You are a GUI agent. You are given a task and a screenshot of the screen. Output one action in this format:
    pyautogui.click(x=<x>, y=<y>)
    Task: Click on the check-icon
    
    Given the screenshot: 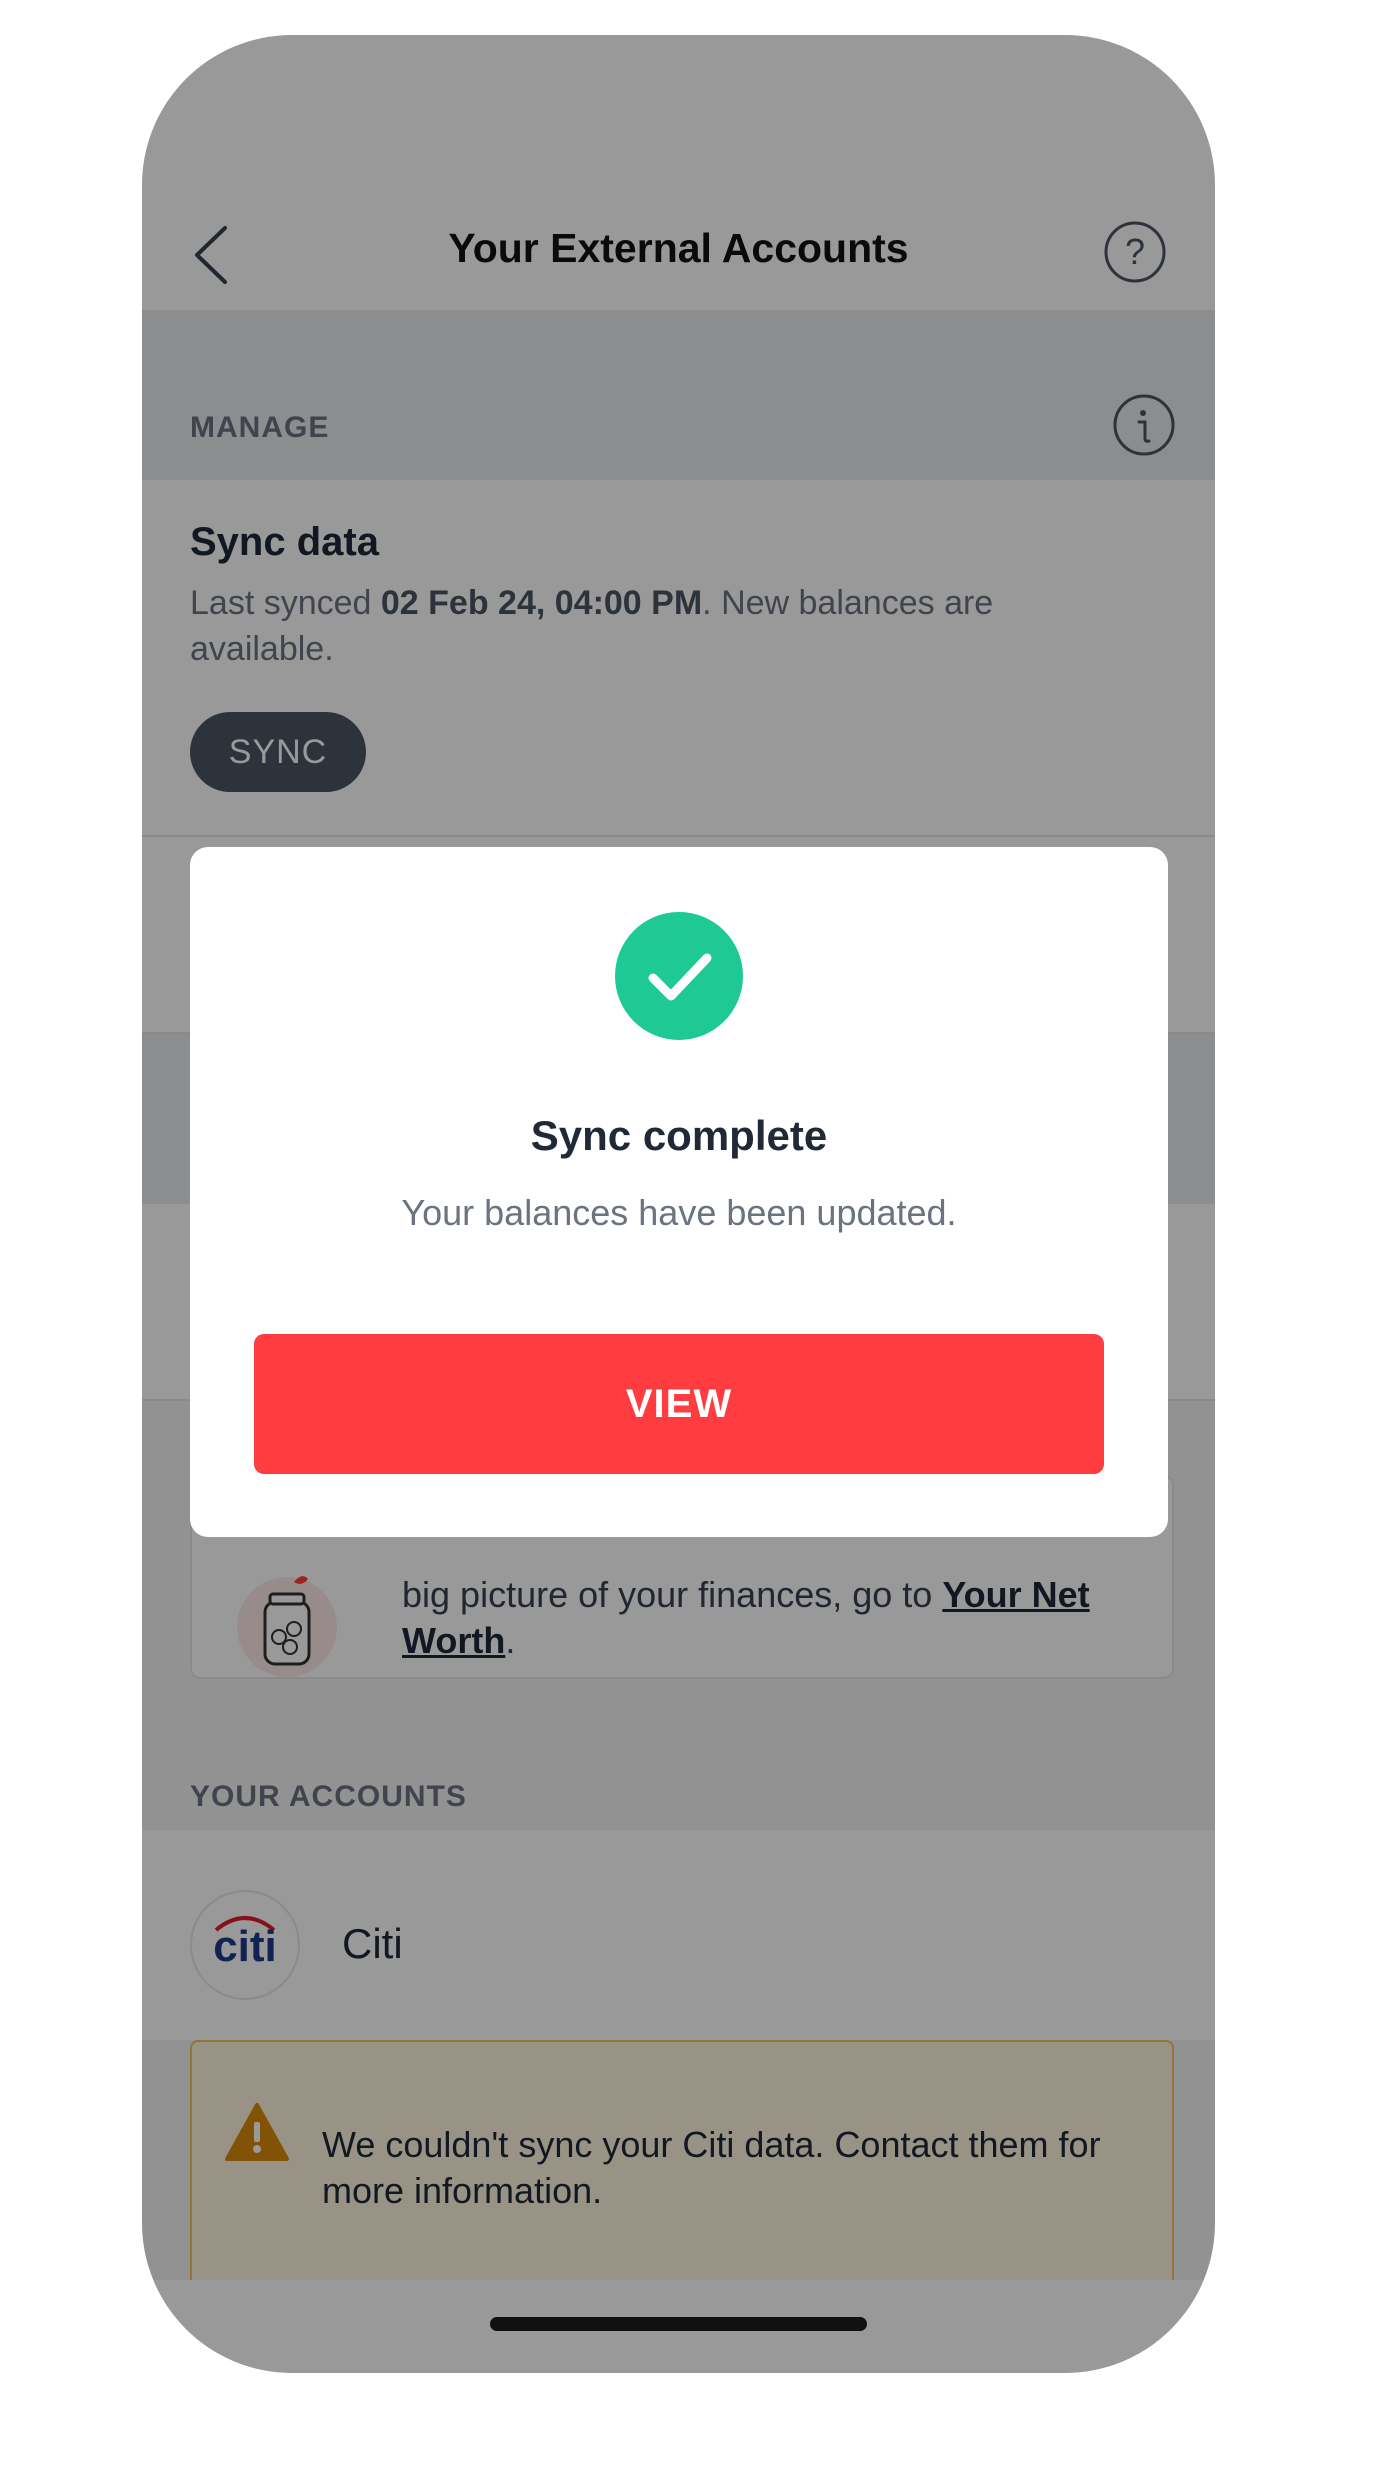 What is the action you would take?
    pyautogui.click(x=680, y=977)
    